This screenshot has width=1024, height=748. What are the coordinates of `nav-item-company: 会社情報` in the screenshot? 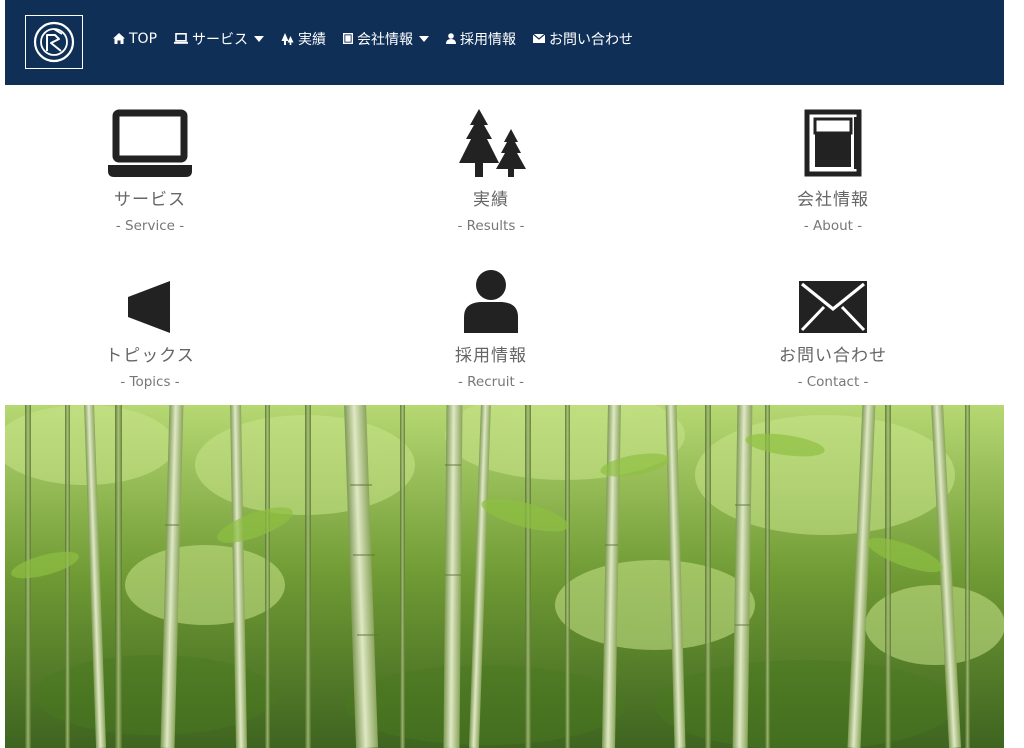 It's located at (386, 39).